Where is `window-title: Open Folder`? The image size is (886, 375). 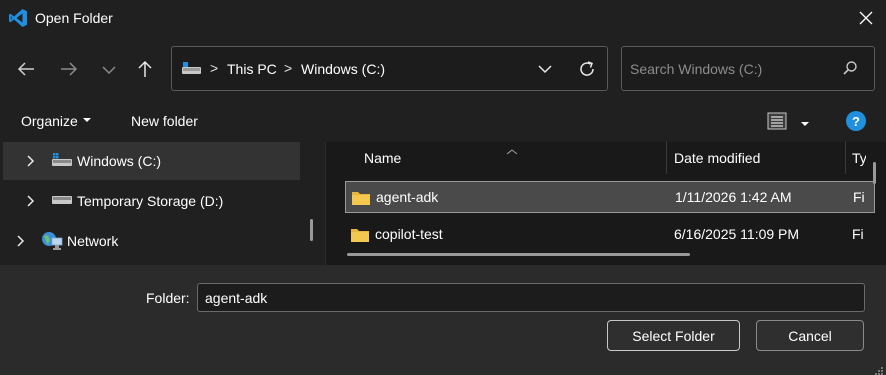
window-title: Open Folder is located at coordinates (74, 18).